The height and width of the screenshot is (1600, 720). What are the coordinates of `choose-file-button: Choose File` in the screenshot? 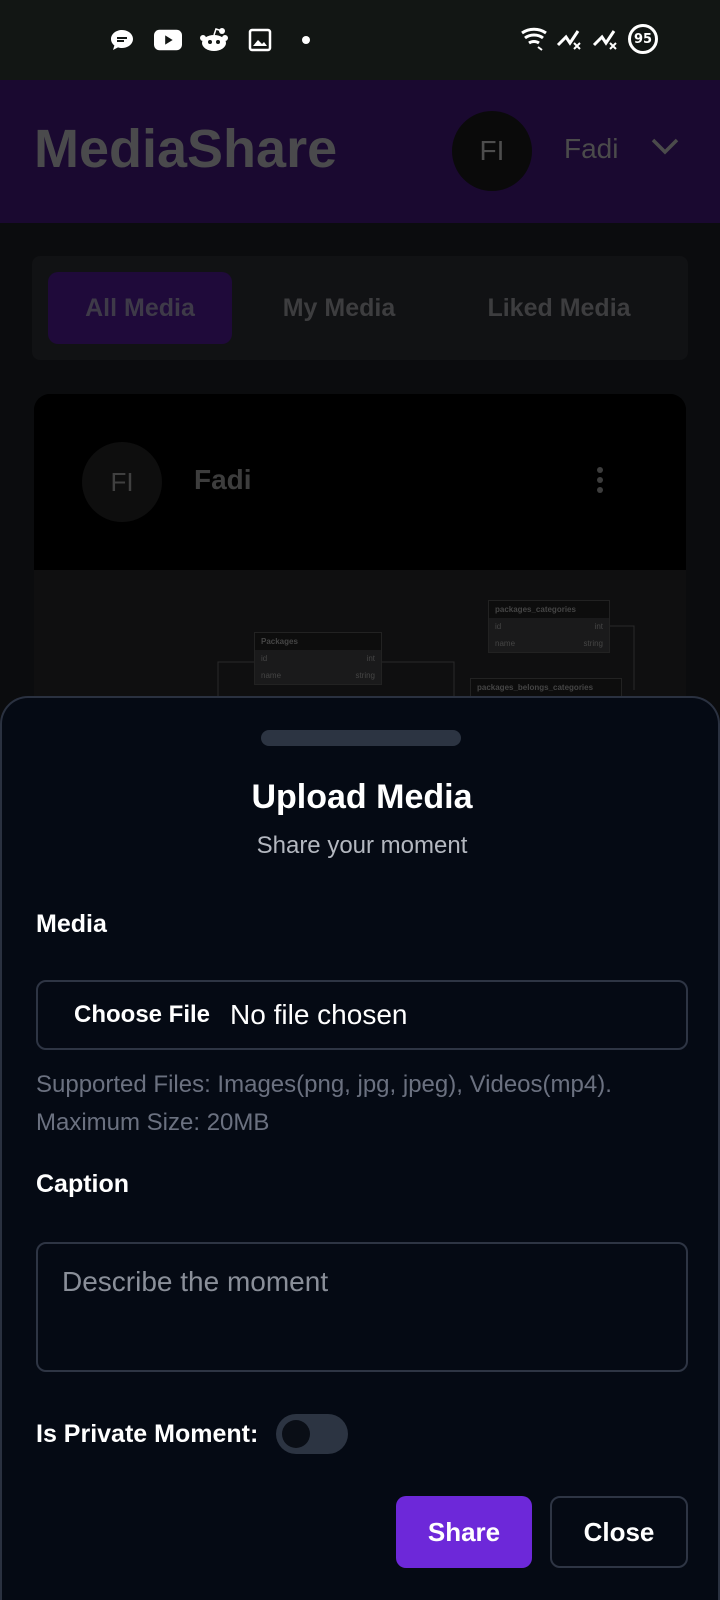 It's located at (142, 1015).